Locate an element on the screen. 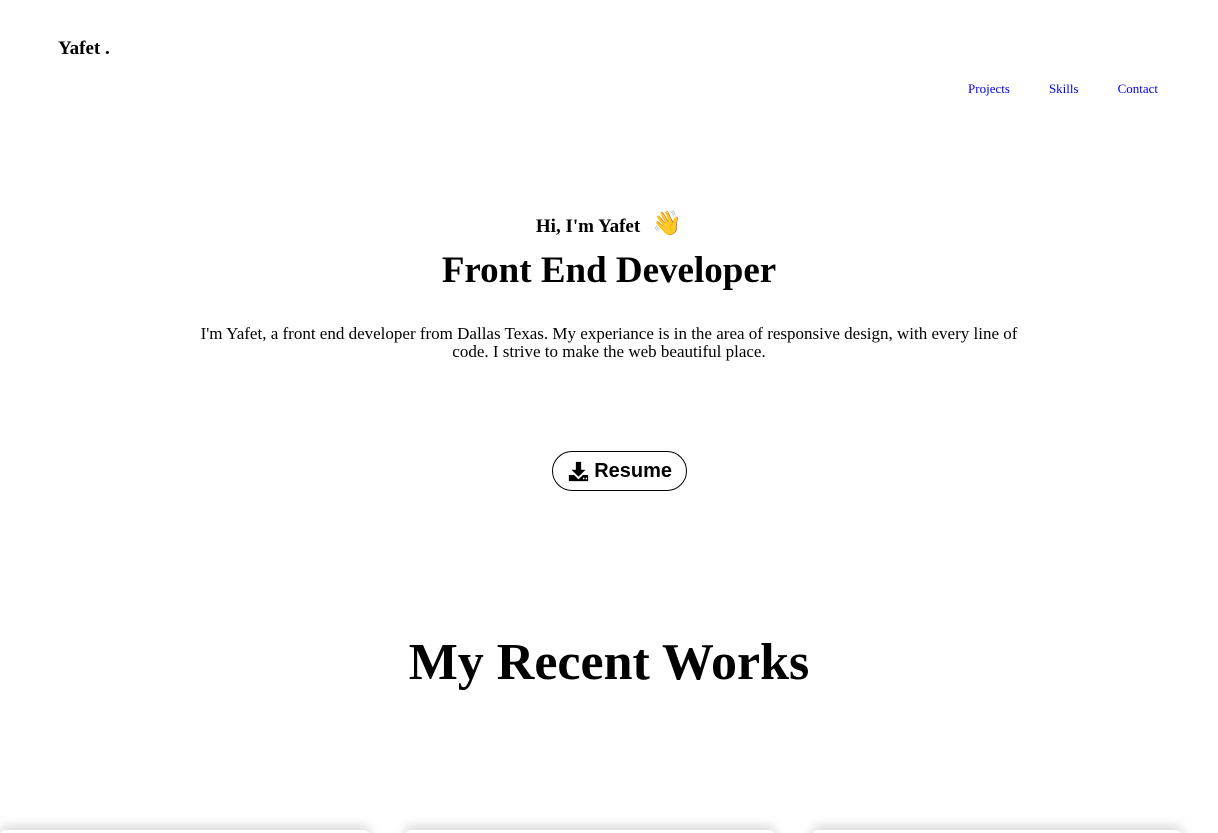 This screenshot has width=1218, height=833. waving-hand-icon: 👋 is located at coordinates (667, 224).